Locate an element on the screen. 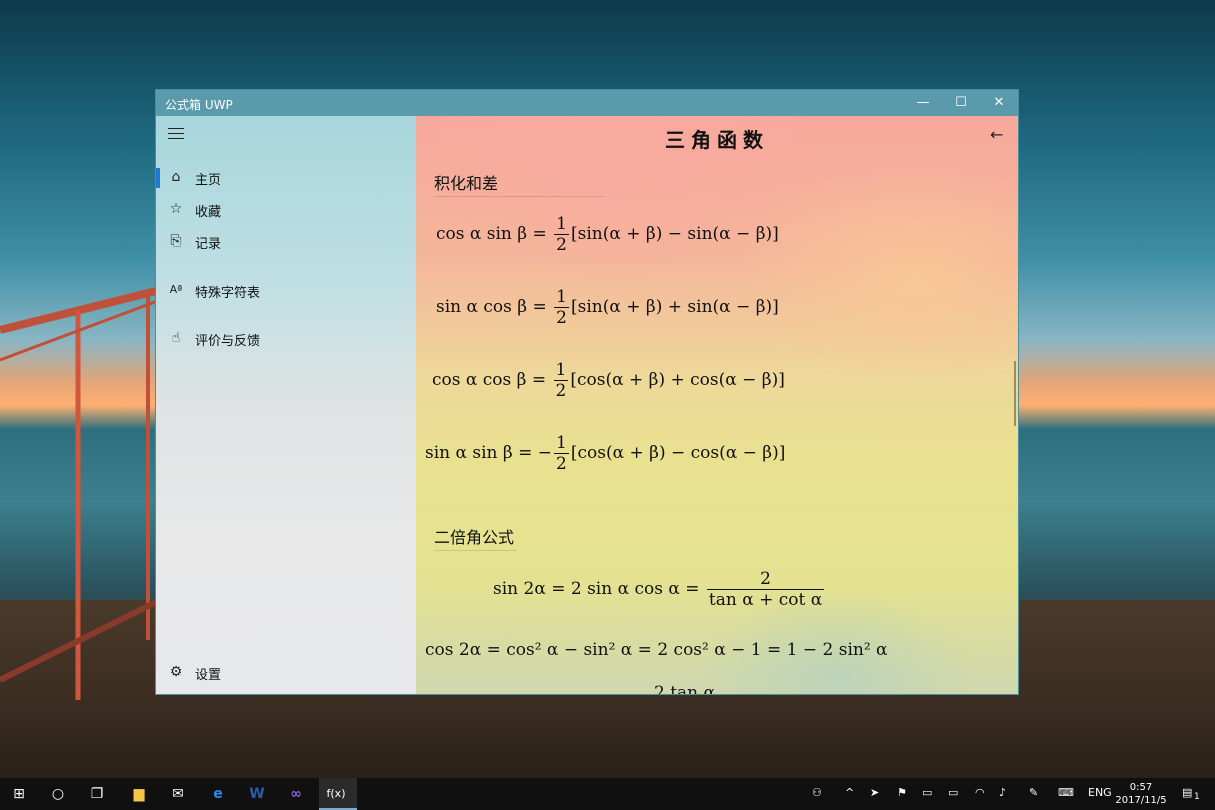 The height and width of the screenshot is (810, 1215). task-view-icon: ❐ is located at coordinates (97, 794).